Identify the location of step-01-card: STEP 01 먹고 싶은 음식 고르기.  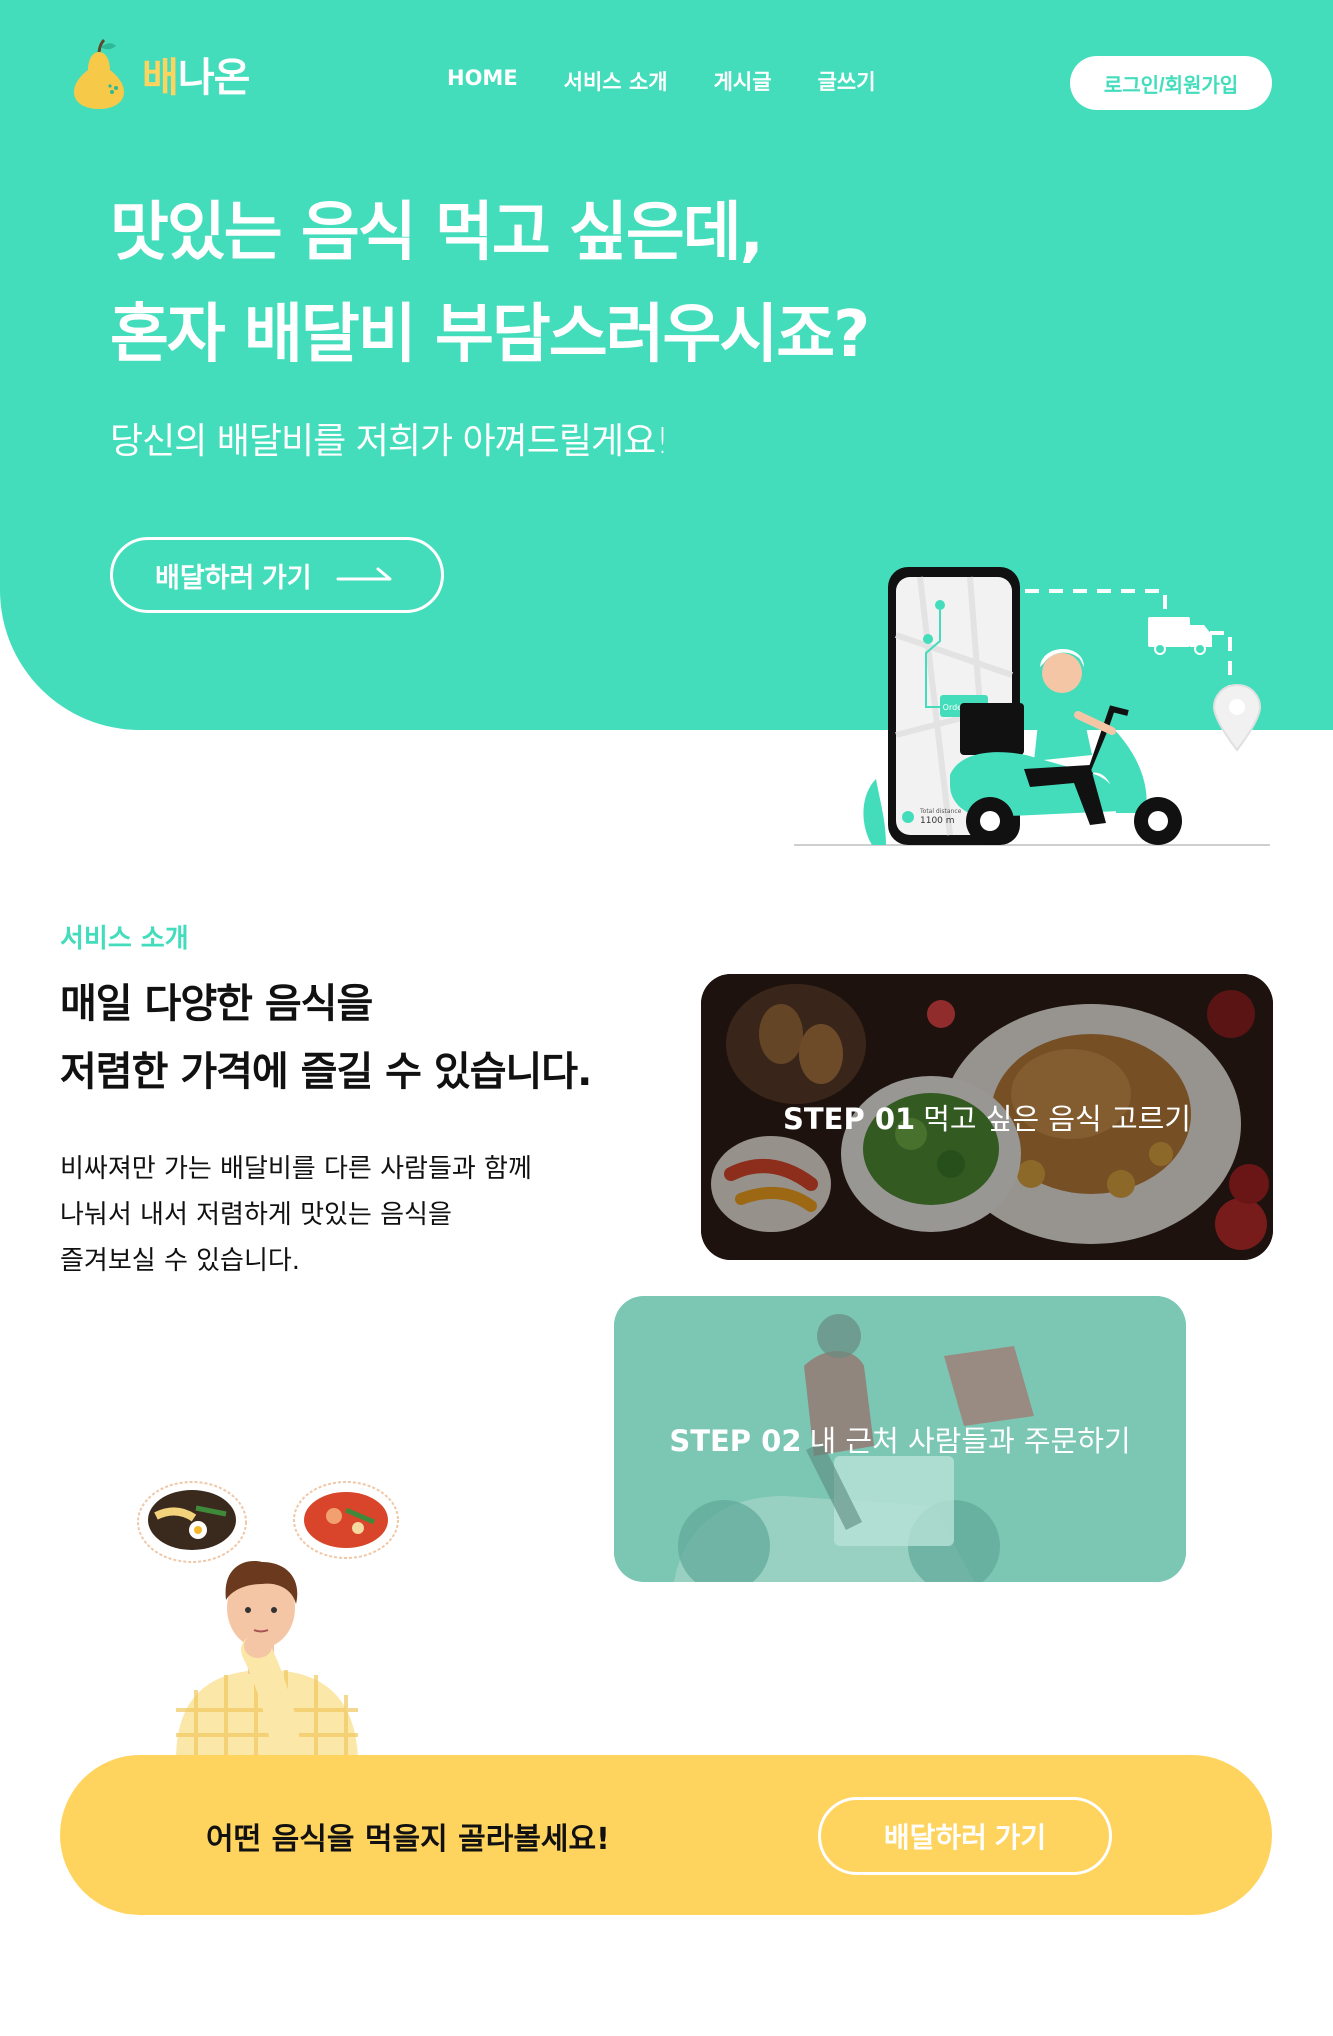
(987, 1117).